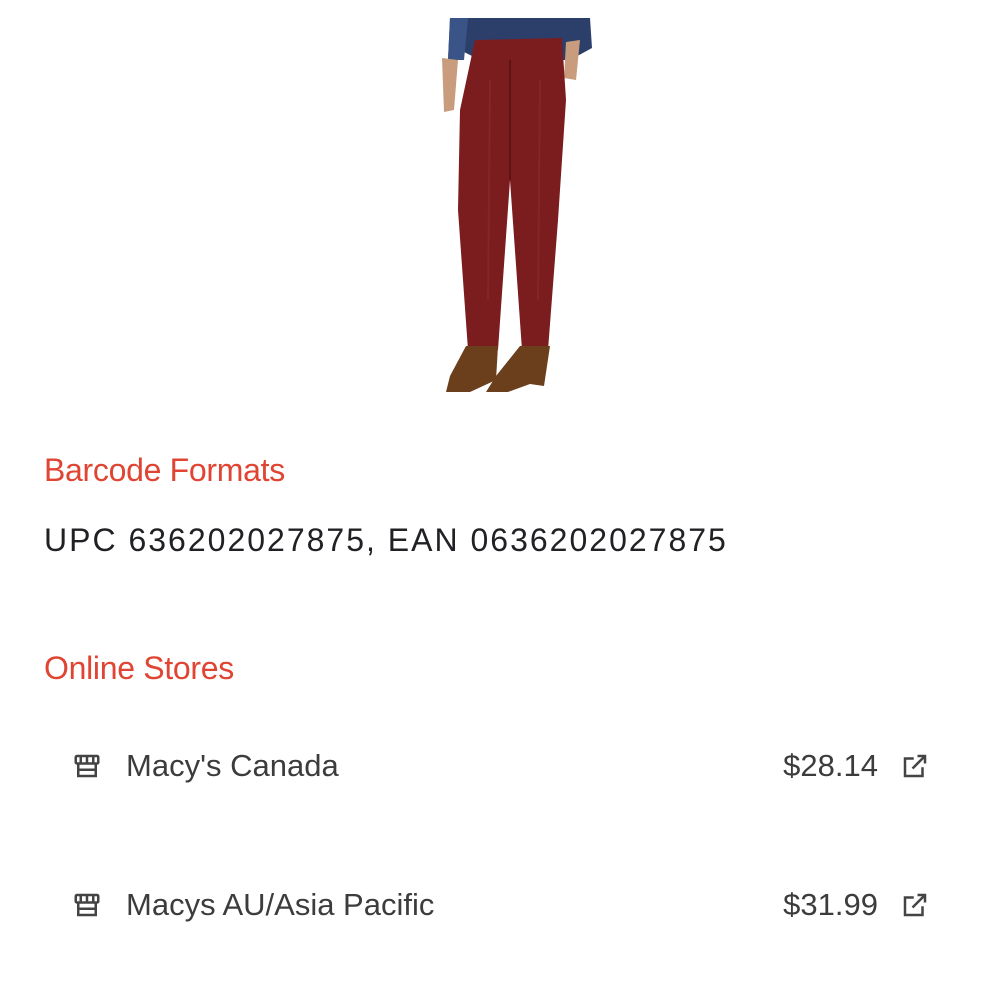 Image resolution: width=1000 pixels, height=1000 pixels. What do you see at coordinates (501, 766) in the screenshot?
I see `store-row-macys-canada: Macy's Canada $28.14` at bounding box center [501, 766].